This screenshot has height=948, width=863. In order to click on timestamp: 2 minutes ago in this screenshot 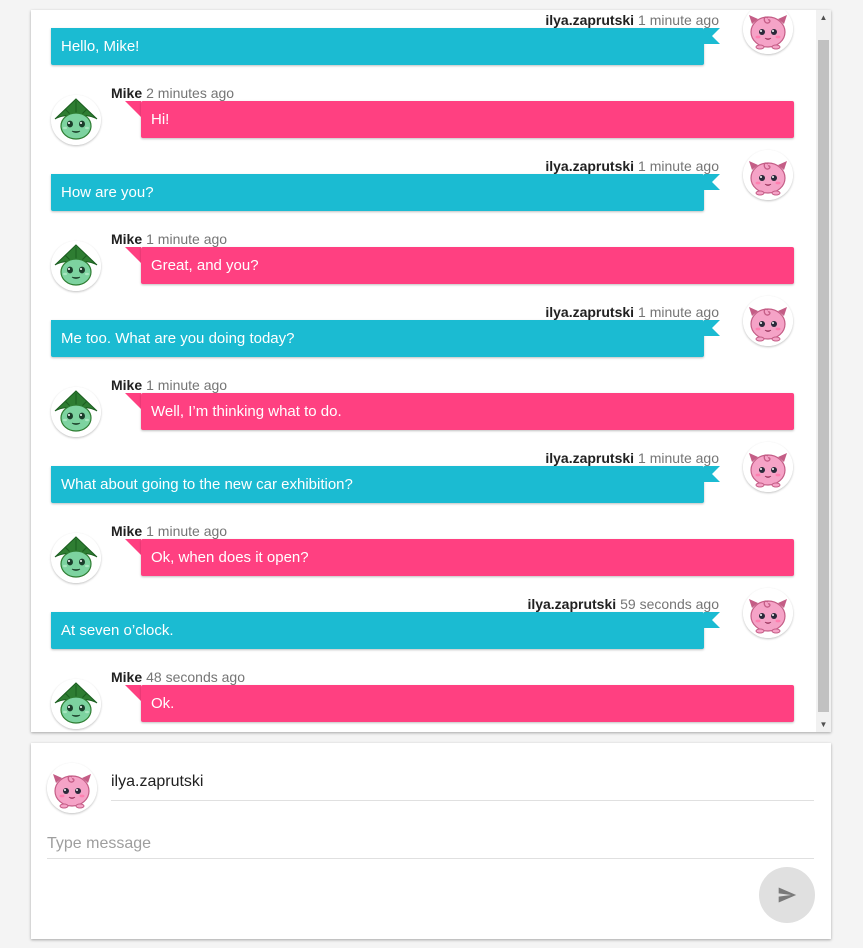, I will do `click(190, 93)`.